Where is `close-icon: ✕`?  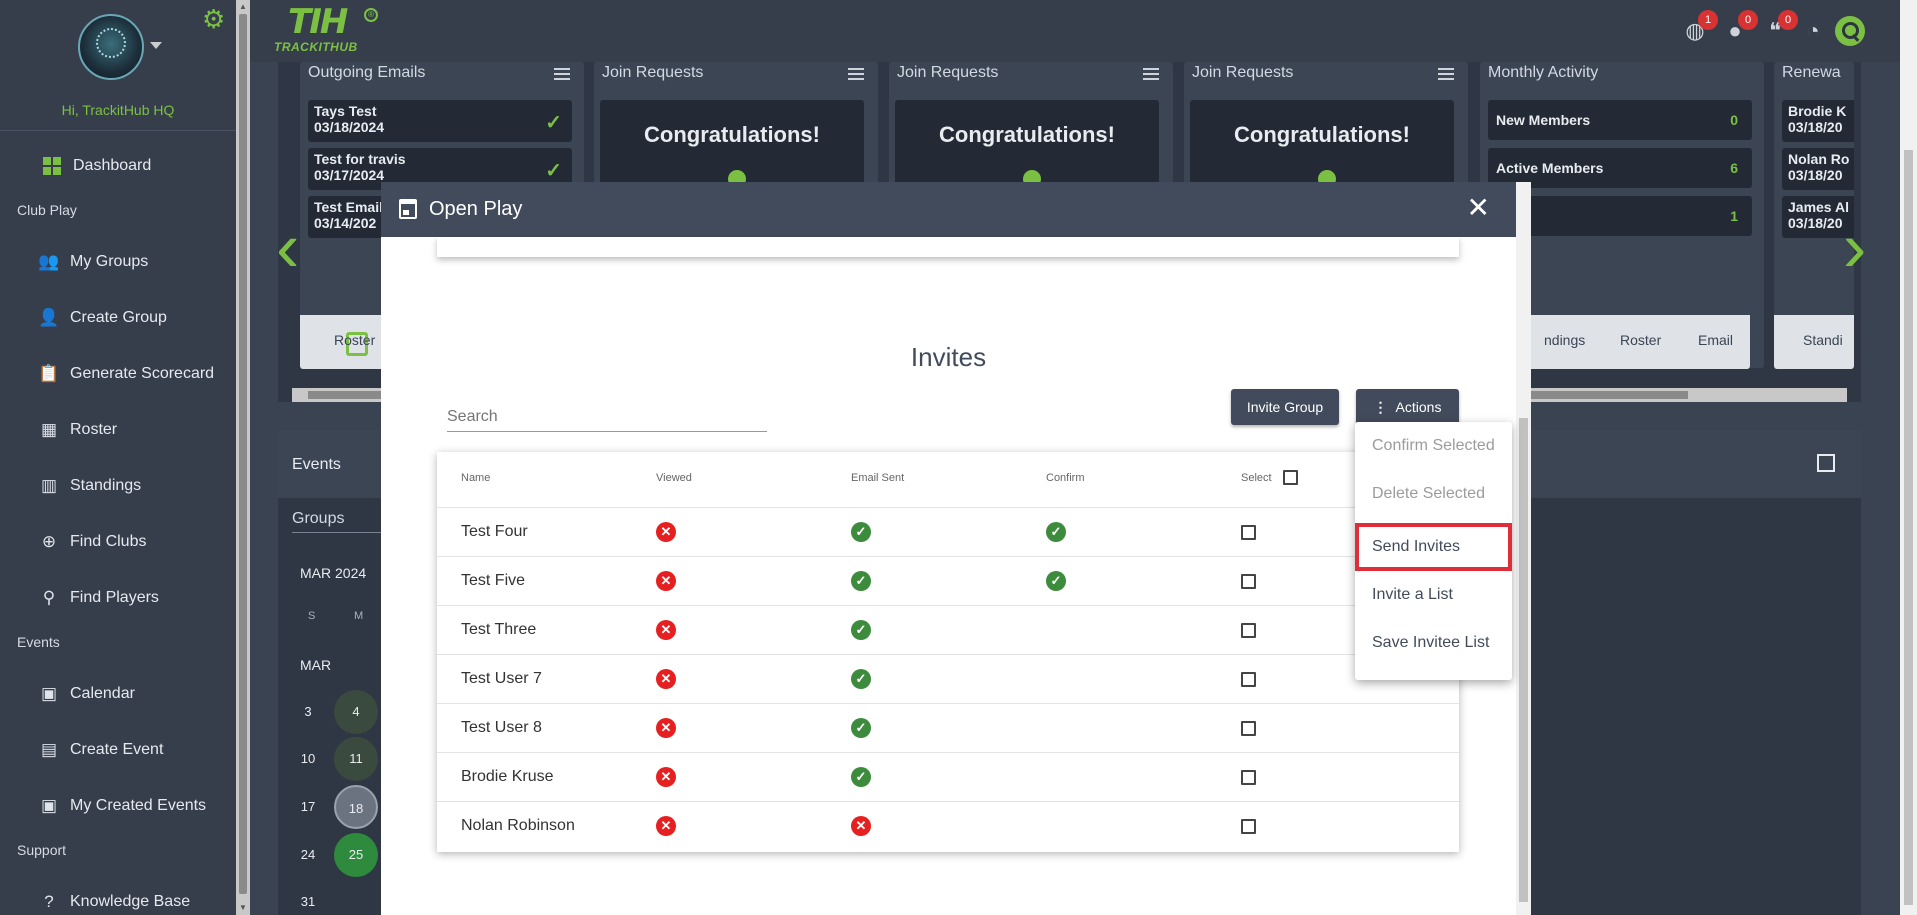 close-icon: ✕ is located at coordinates (1478, 208).